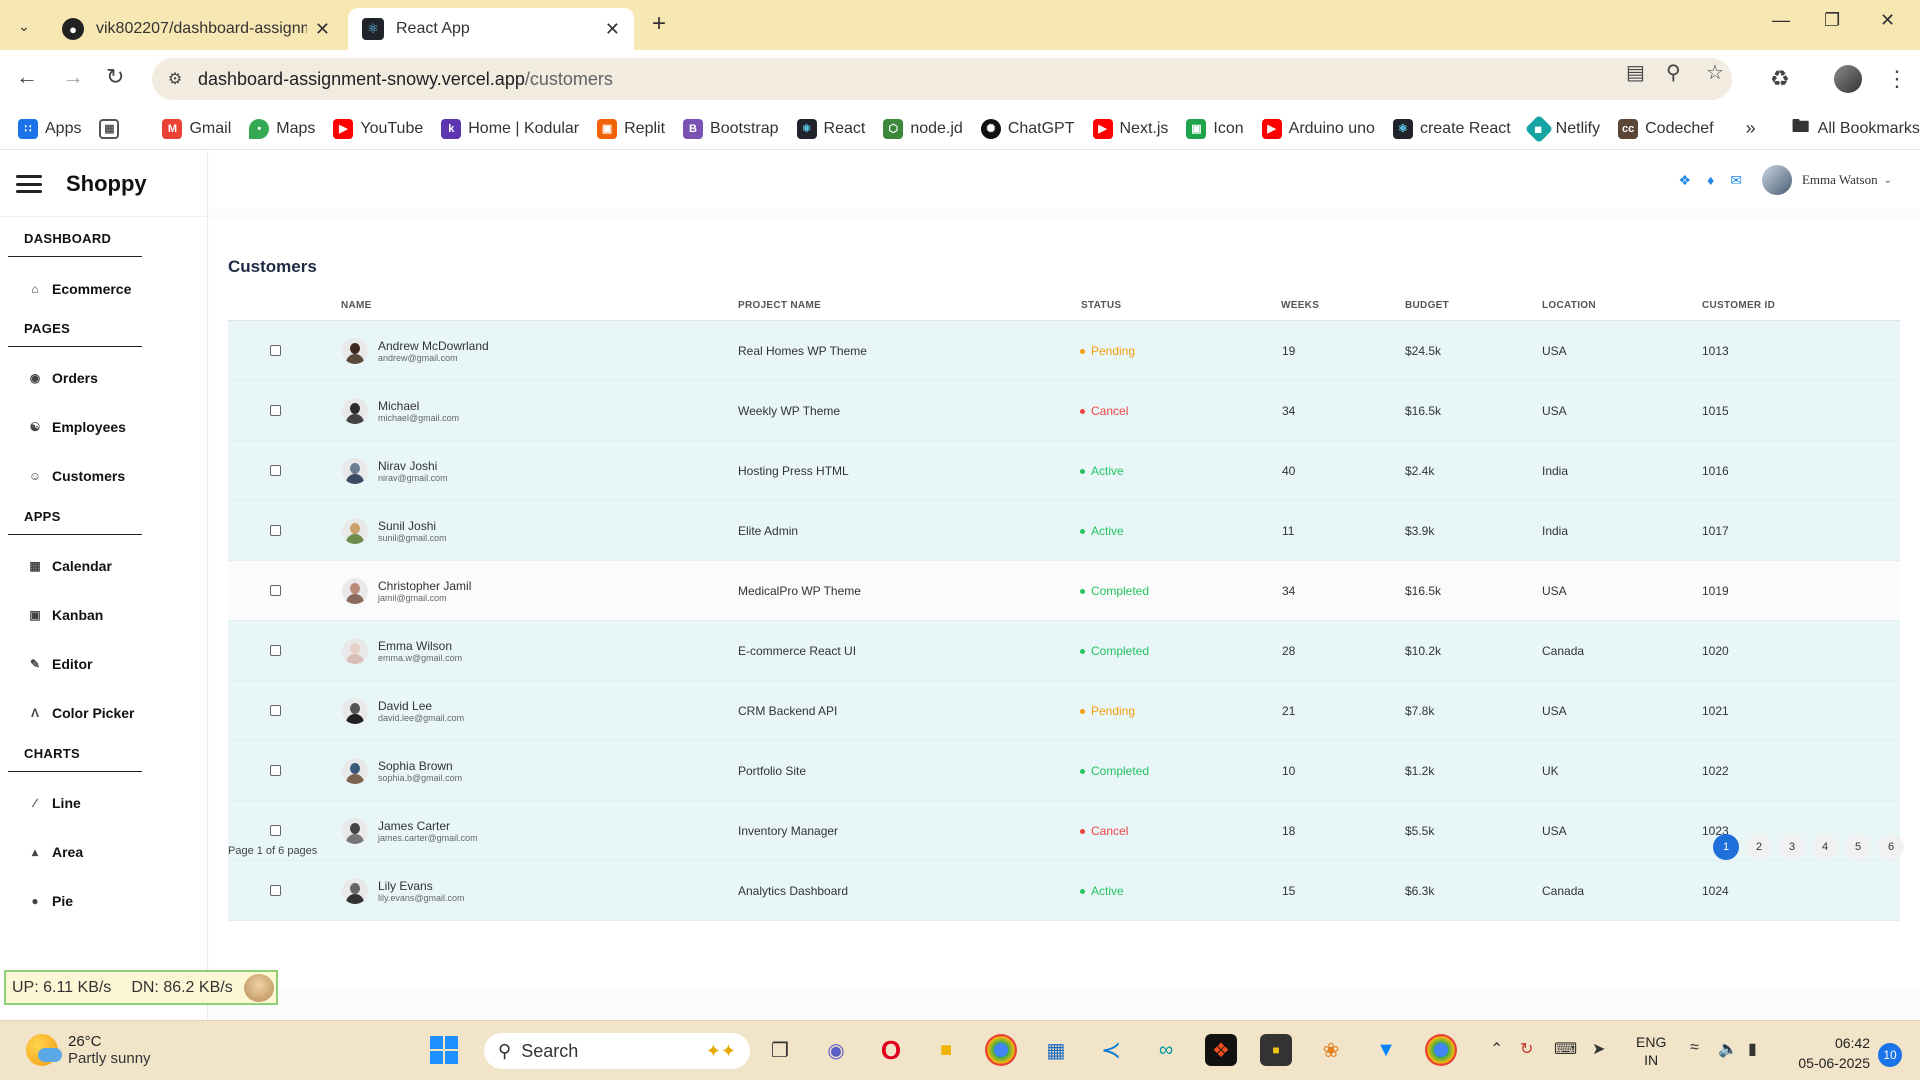  What do you see at coordinates (830, 128) in the screenshot?
I see `bookmark-react: ⚛ React` at bounding box center [830, 128].